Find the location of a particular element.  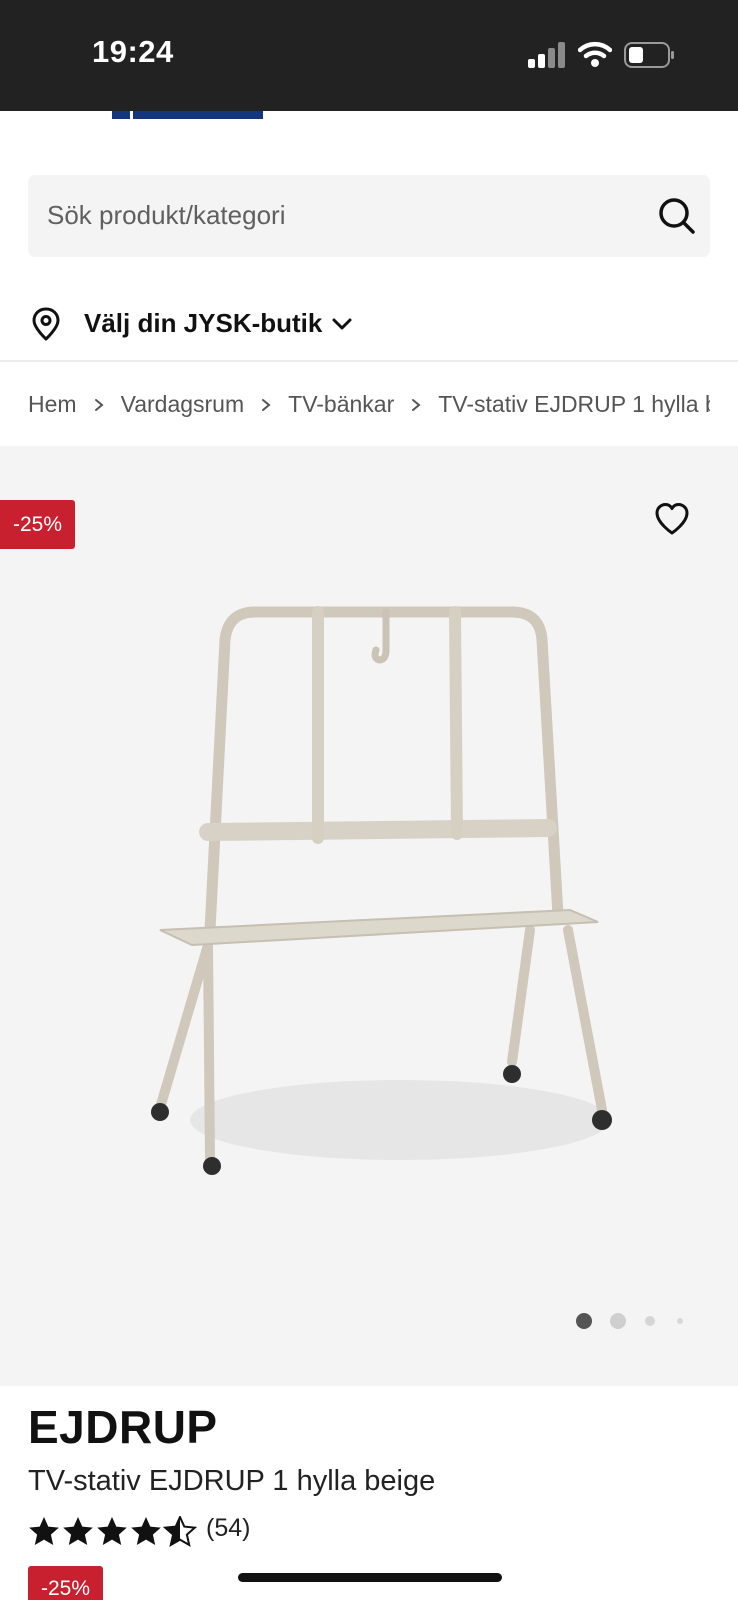

breadcrumb-item-tv-bankar: TV-bänkar is located at coordinates (341, 404).